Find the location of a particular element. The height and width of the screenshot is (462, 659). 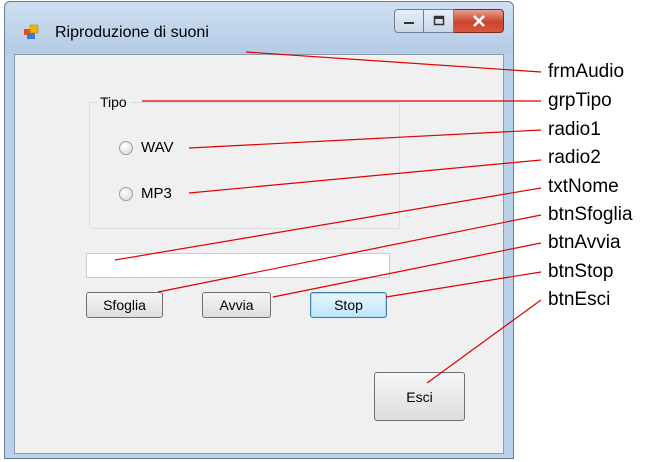

line-frmAudio is located at coordinates (393, 62).